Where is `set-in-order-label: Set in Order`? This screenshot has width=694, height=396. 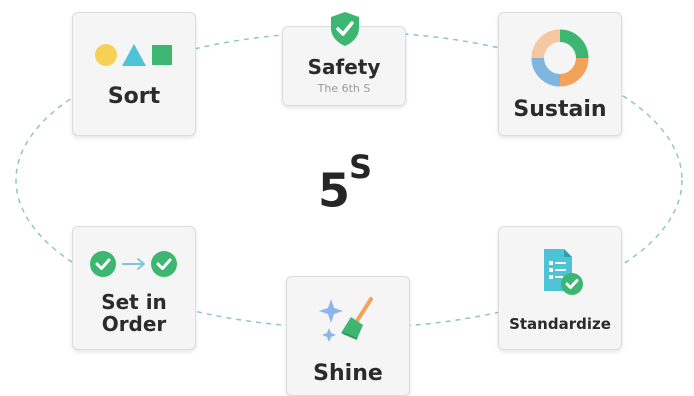 set-in-order-label: Set in Order is located at coordinates (134, 313).